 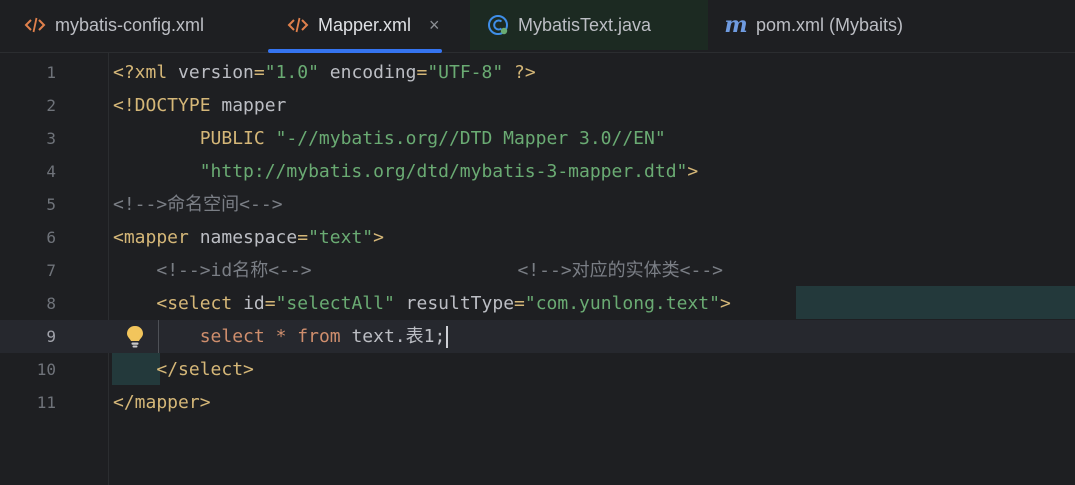 I want to click on token-attr: id, so click(x=254, y=303).